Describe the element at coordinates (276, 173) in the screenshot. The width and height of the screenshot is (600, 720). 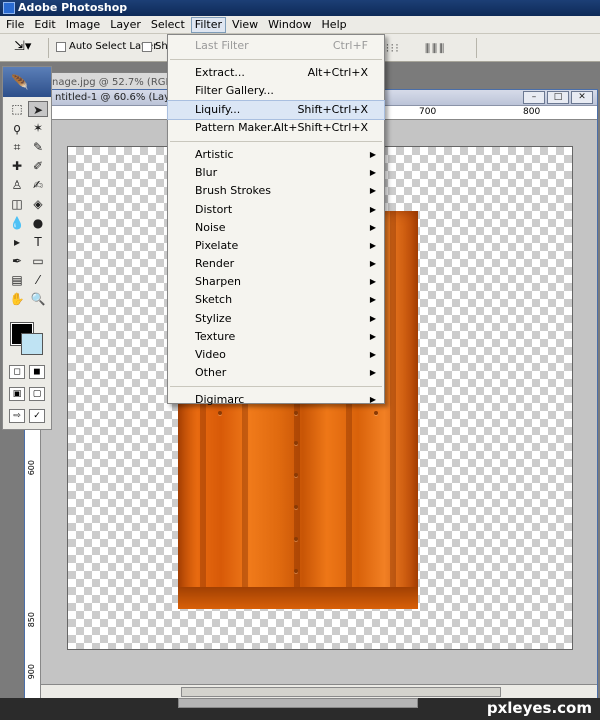
I see `menu-item-blur: Blur ▶` at that location.